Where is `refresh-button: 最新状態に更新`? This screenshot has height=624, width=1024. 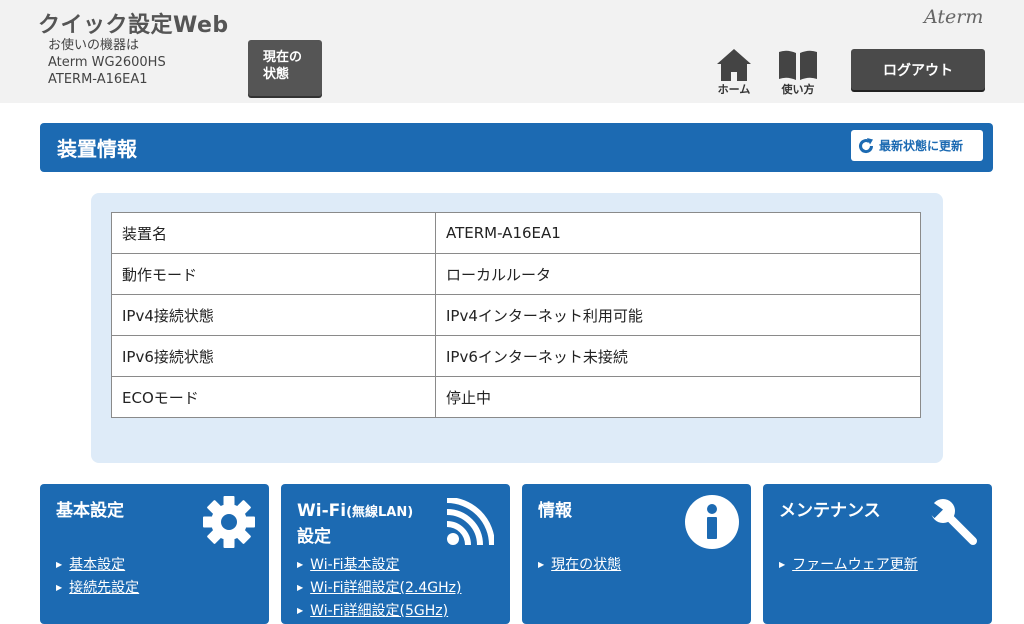 refresh-button: 最新状態に更新 is located at coordinates (917, 145).